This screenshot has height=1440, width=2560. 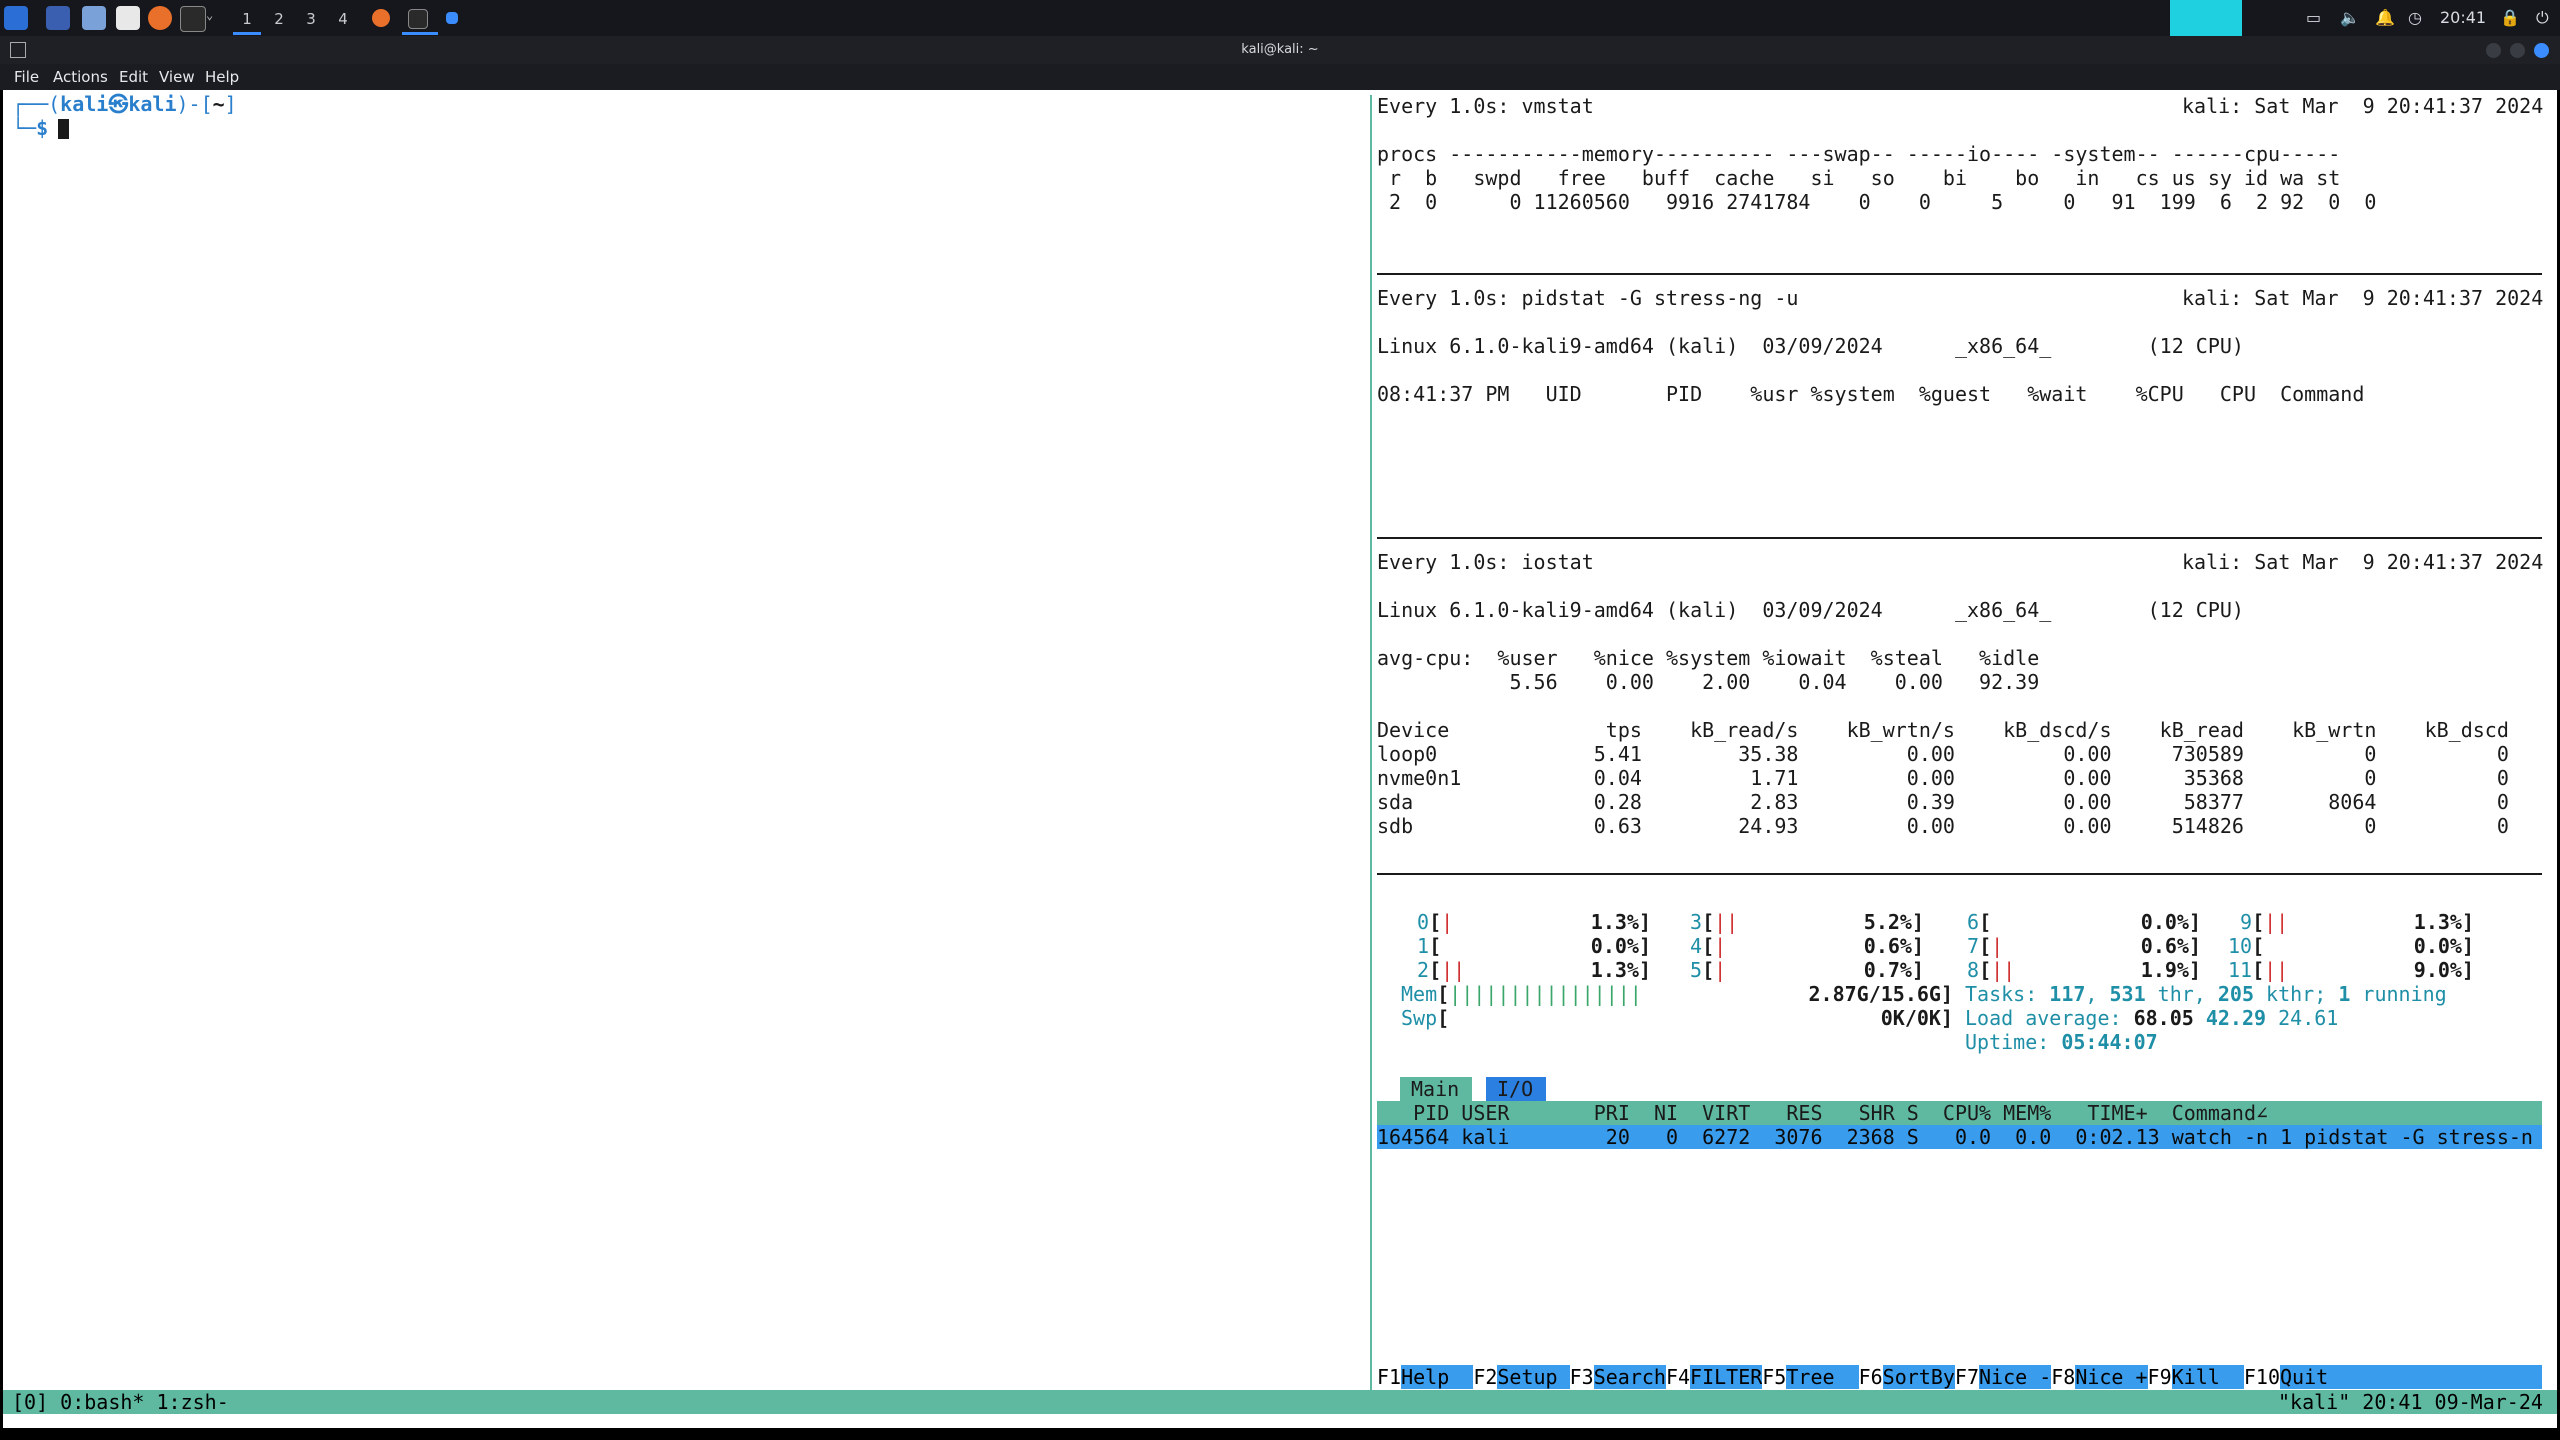 I want to click on iostat-row: loop0 5.41 35.38 0.00 0.00 730589 0 0, so click(x=1943, y=754).